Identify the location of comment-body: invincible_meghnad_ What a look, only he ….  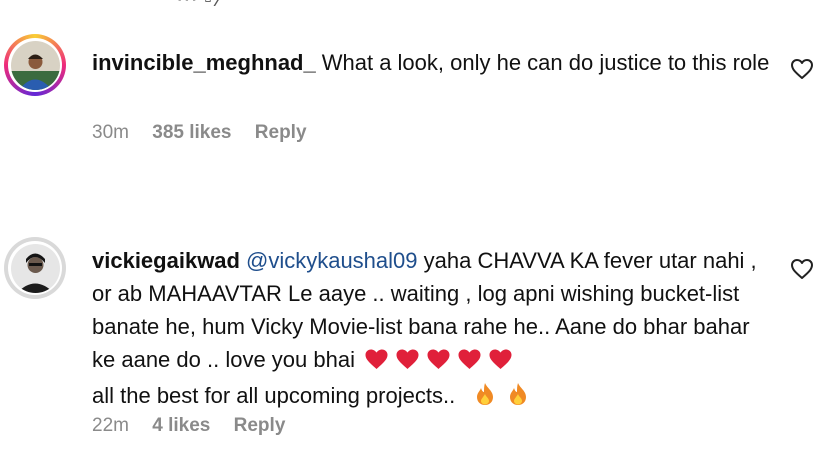
(432, 63).